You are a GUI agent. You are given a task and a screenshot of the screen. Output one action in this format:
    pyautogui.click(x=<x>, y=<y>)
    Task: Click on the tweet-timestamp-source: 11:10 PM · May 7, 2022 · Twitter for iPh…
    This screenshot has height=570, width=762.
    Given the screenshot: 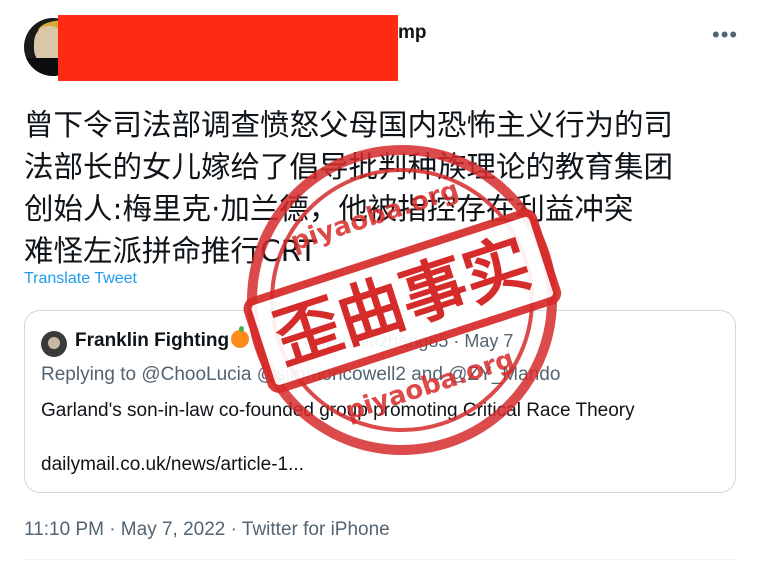 What is the action you would take?
    pyautogui.click(x=207, y=530)
    